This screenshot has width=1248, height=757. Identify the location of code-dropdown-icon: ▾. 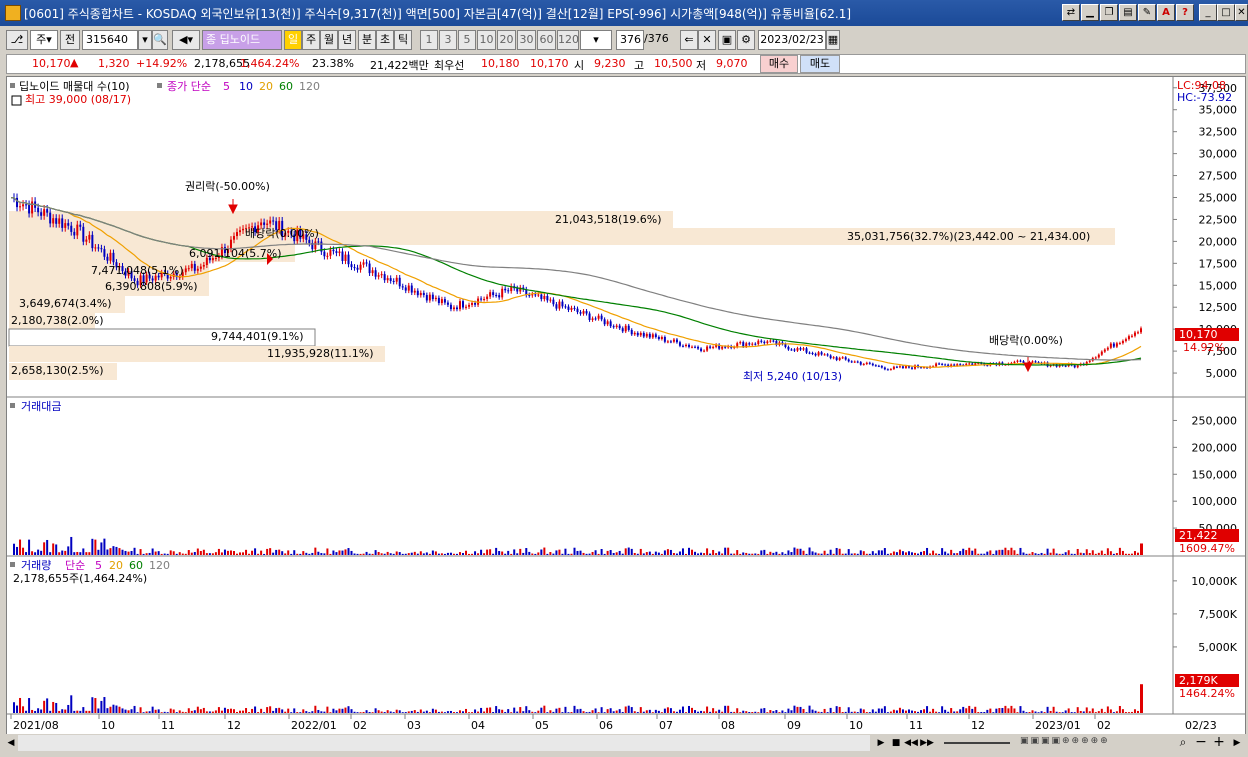
(145, 40).